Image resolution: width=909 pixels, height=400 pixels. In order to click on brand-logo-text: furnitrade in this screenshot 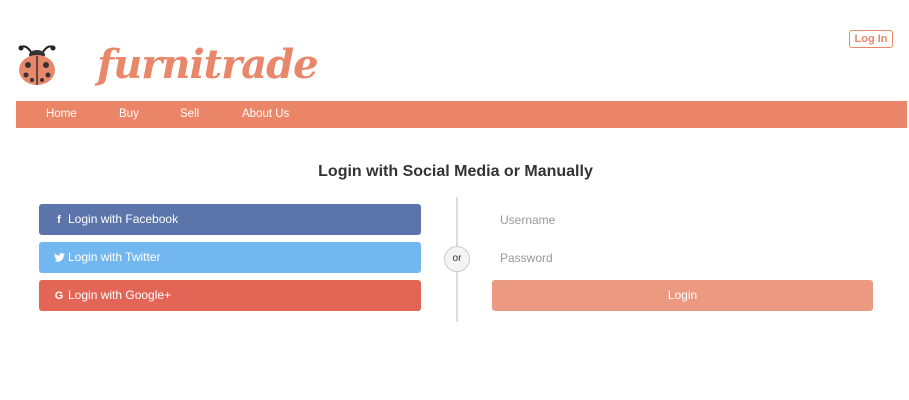, I will do `click(208, 64)`.